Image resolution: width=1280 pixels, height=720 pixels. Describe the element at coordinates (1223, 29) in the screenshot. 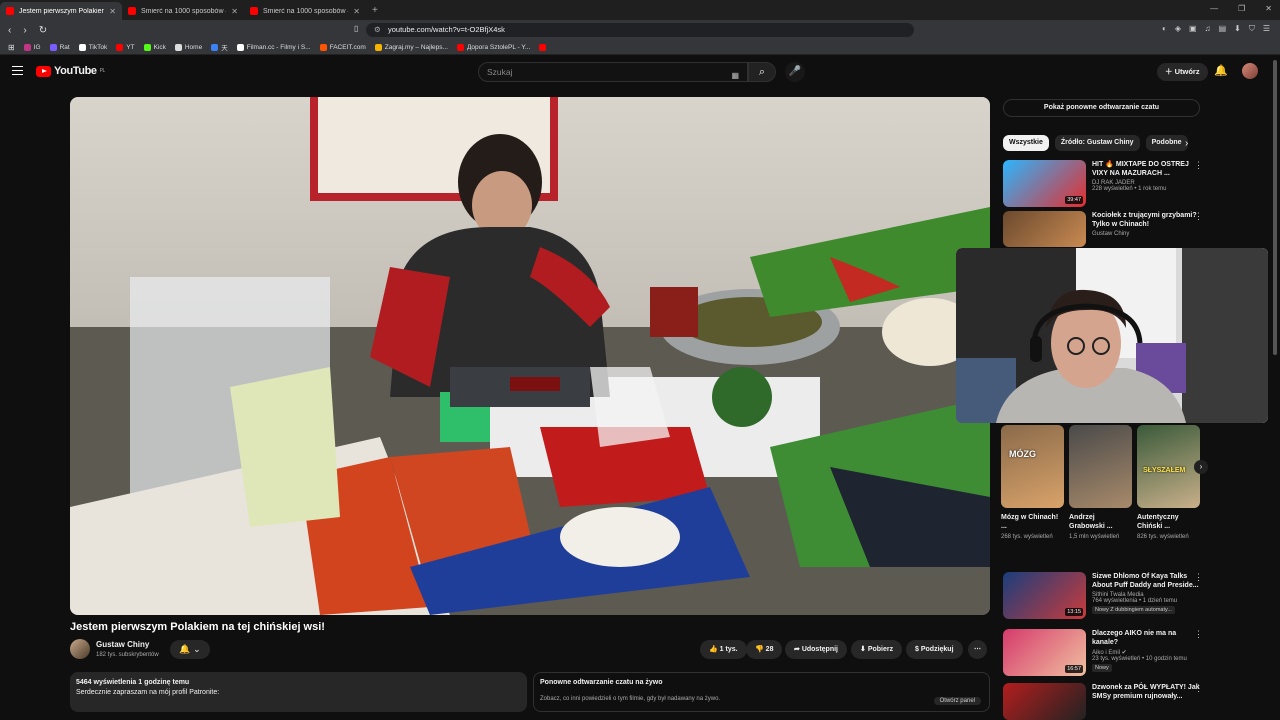

I see `sidebar-icon: ▤` at that location.